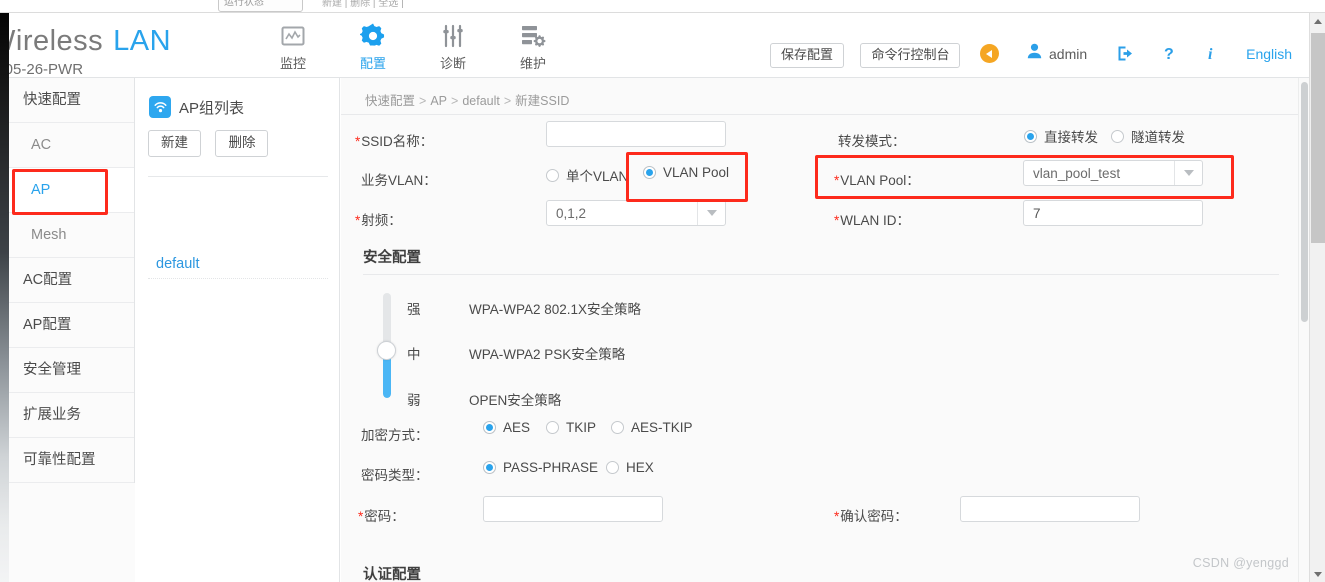 This screenshot has height=582, width=1325. What do you see at coordinates (71, 460) in the screenshot?
I see `sidebar-item-reliability: 可靠性配置` at bounding box center [71, 460].